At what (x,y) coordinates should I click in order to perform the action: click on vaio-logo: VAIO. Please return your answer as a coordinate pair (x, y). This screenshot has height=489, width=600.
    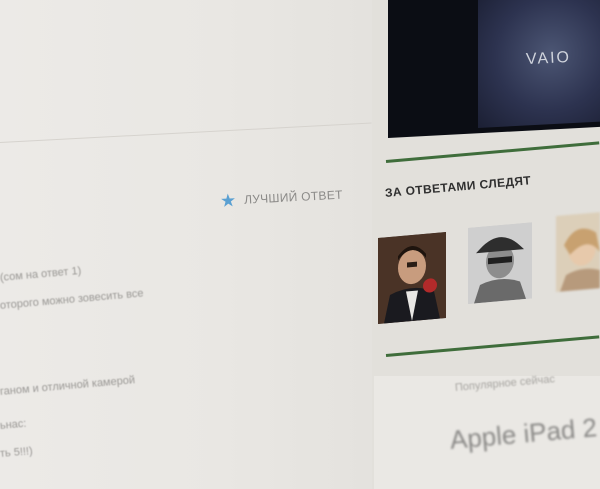
    Looking at the image, I should click on (548, 58).